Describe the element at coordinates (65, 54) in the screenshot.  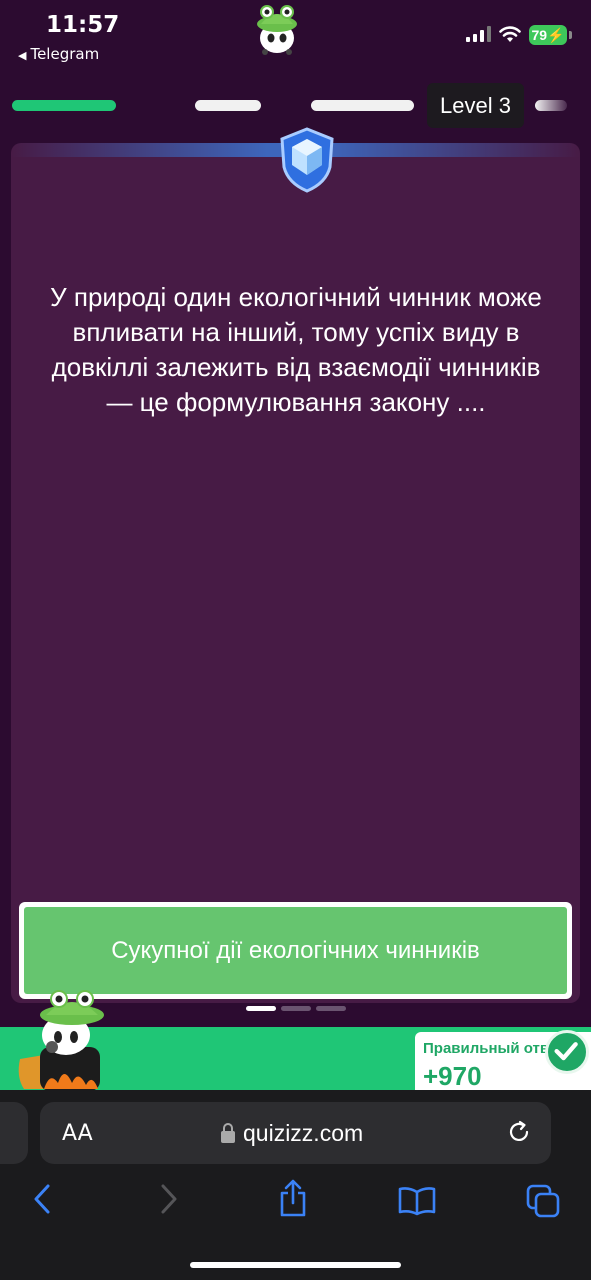
I see `back-app-label: Telegram` at that location.